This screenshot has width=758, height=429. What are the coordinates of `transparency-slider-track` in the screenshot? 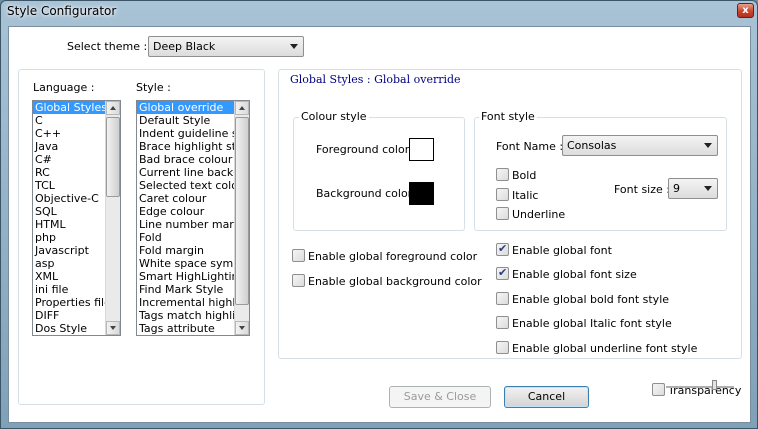 It's located at (700, 387).